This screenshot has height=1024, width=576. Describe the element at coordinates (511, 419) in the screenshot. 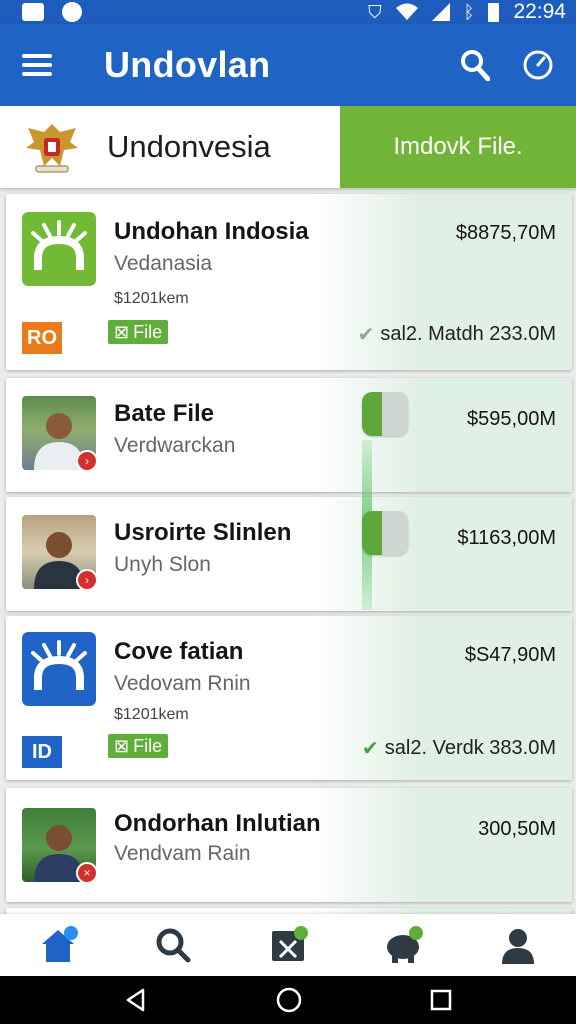

I see `item-price: $595,00M` at that location.